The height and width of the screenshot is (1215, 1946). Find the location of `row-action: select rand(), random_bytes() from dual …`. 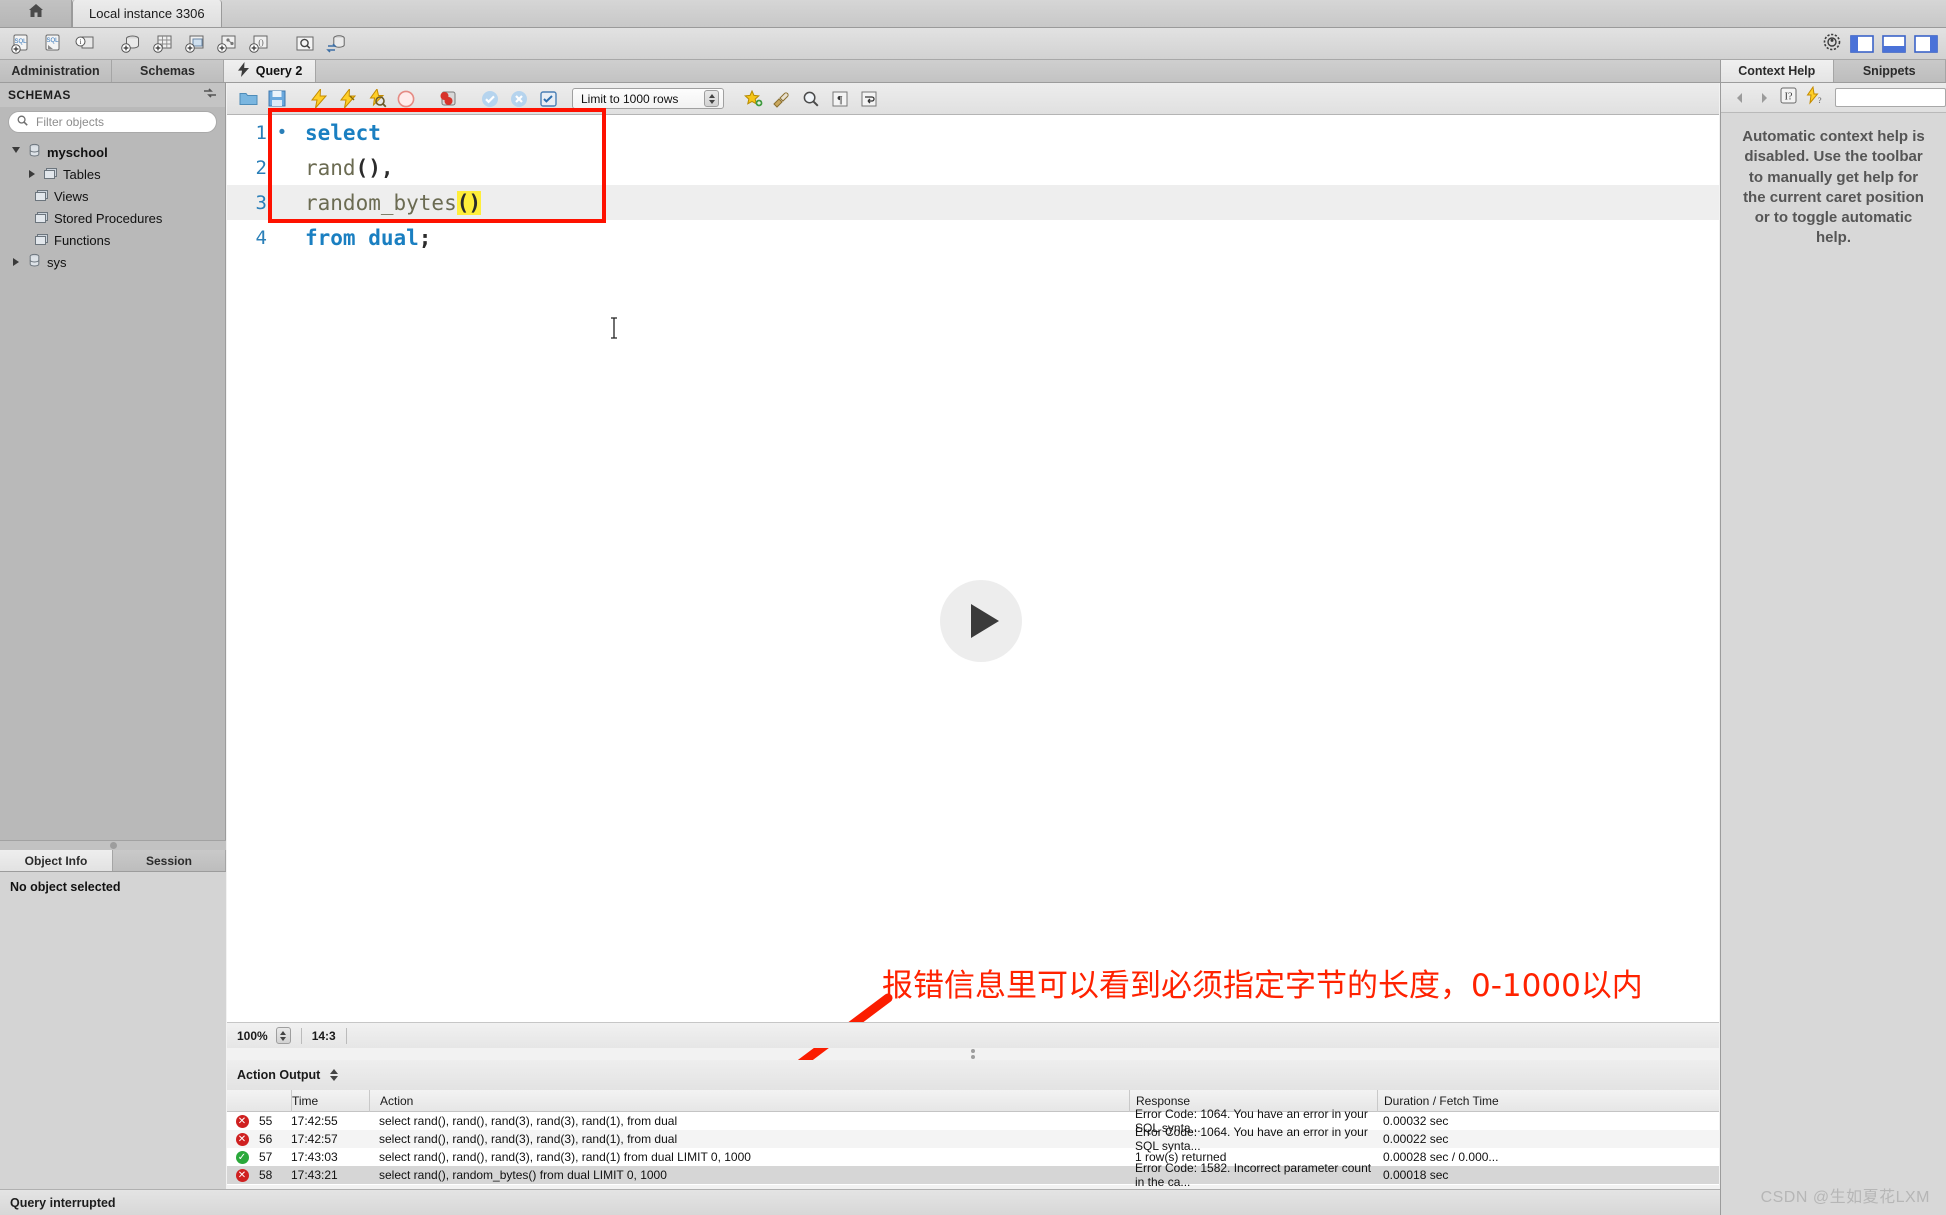

row-action: select rand(), random_bytes() from dual … is located at coordinates (523, 1175).